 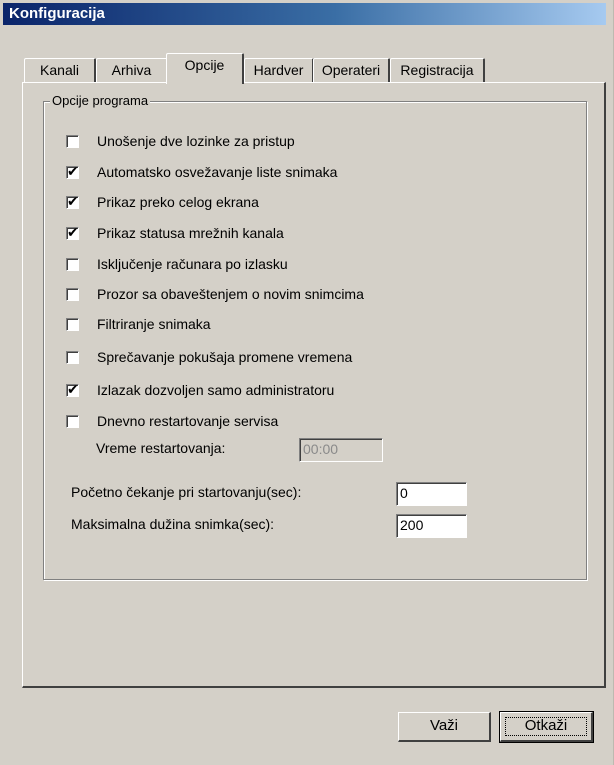 I want to click on cancel-button: Otkaži, so click(x=546, y=727).